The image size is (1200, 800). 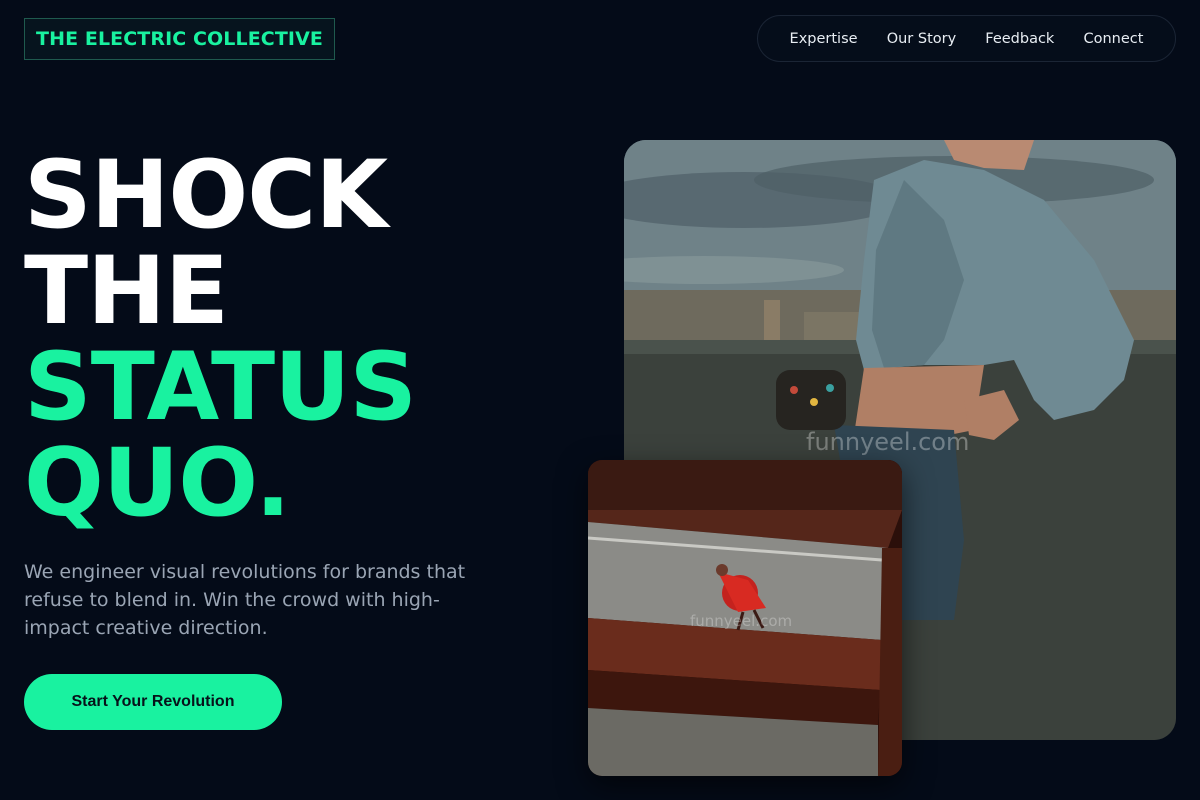 I want to click on nav-item-connect: Connect, so click(x=1113, y=39).